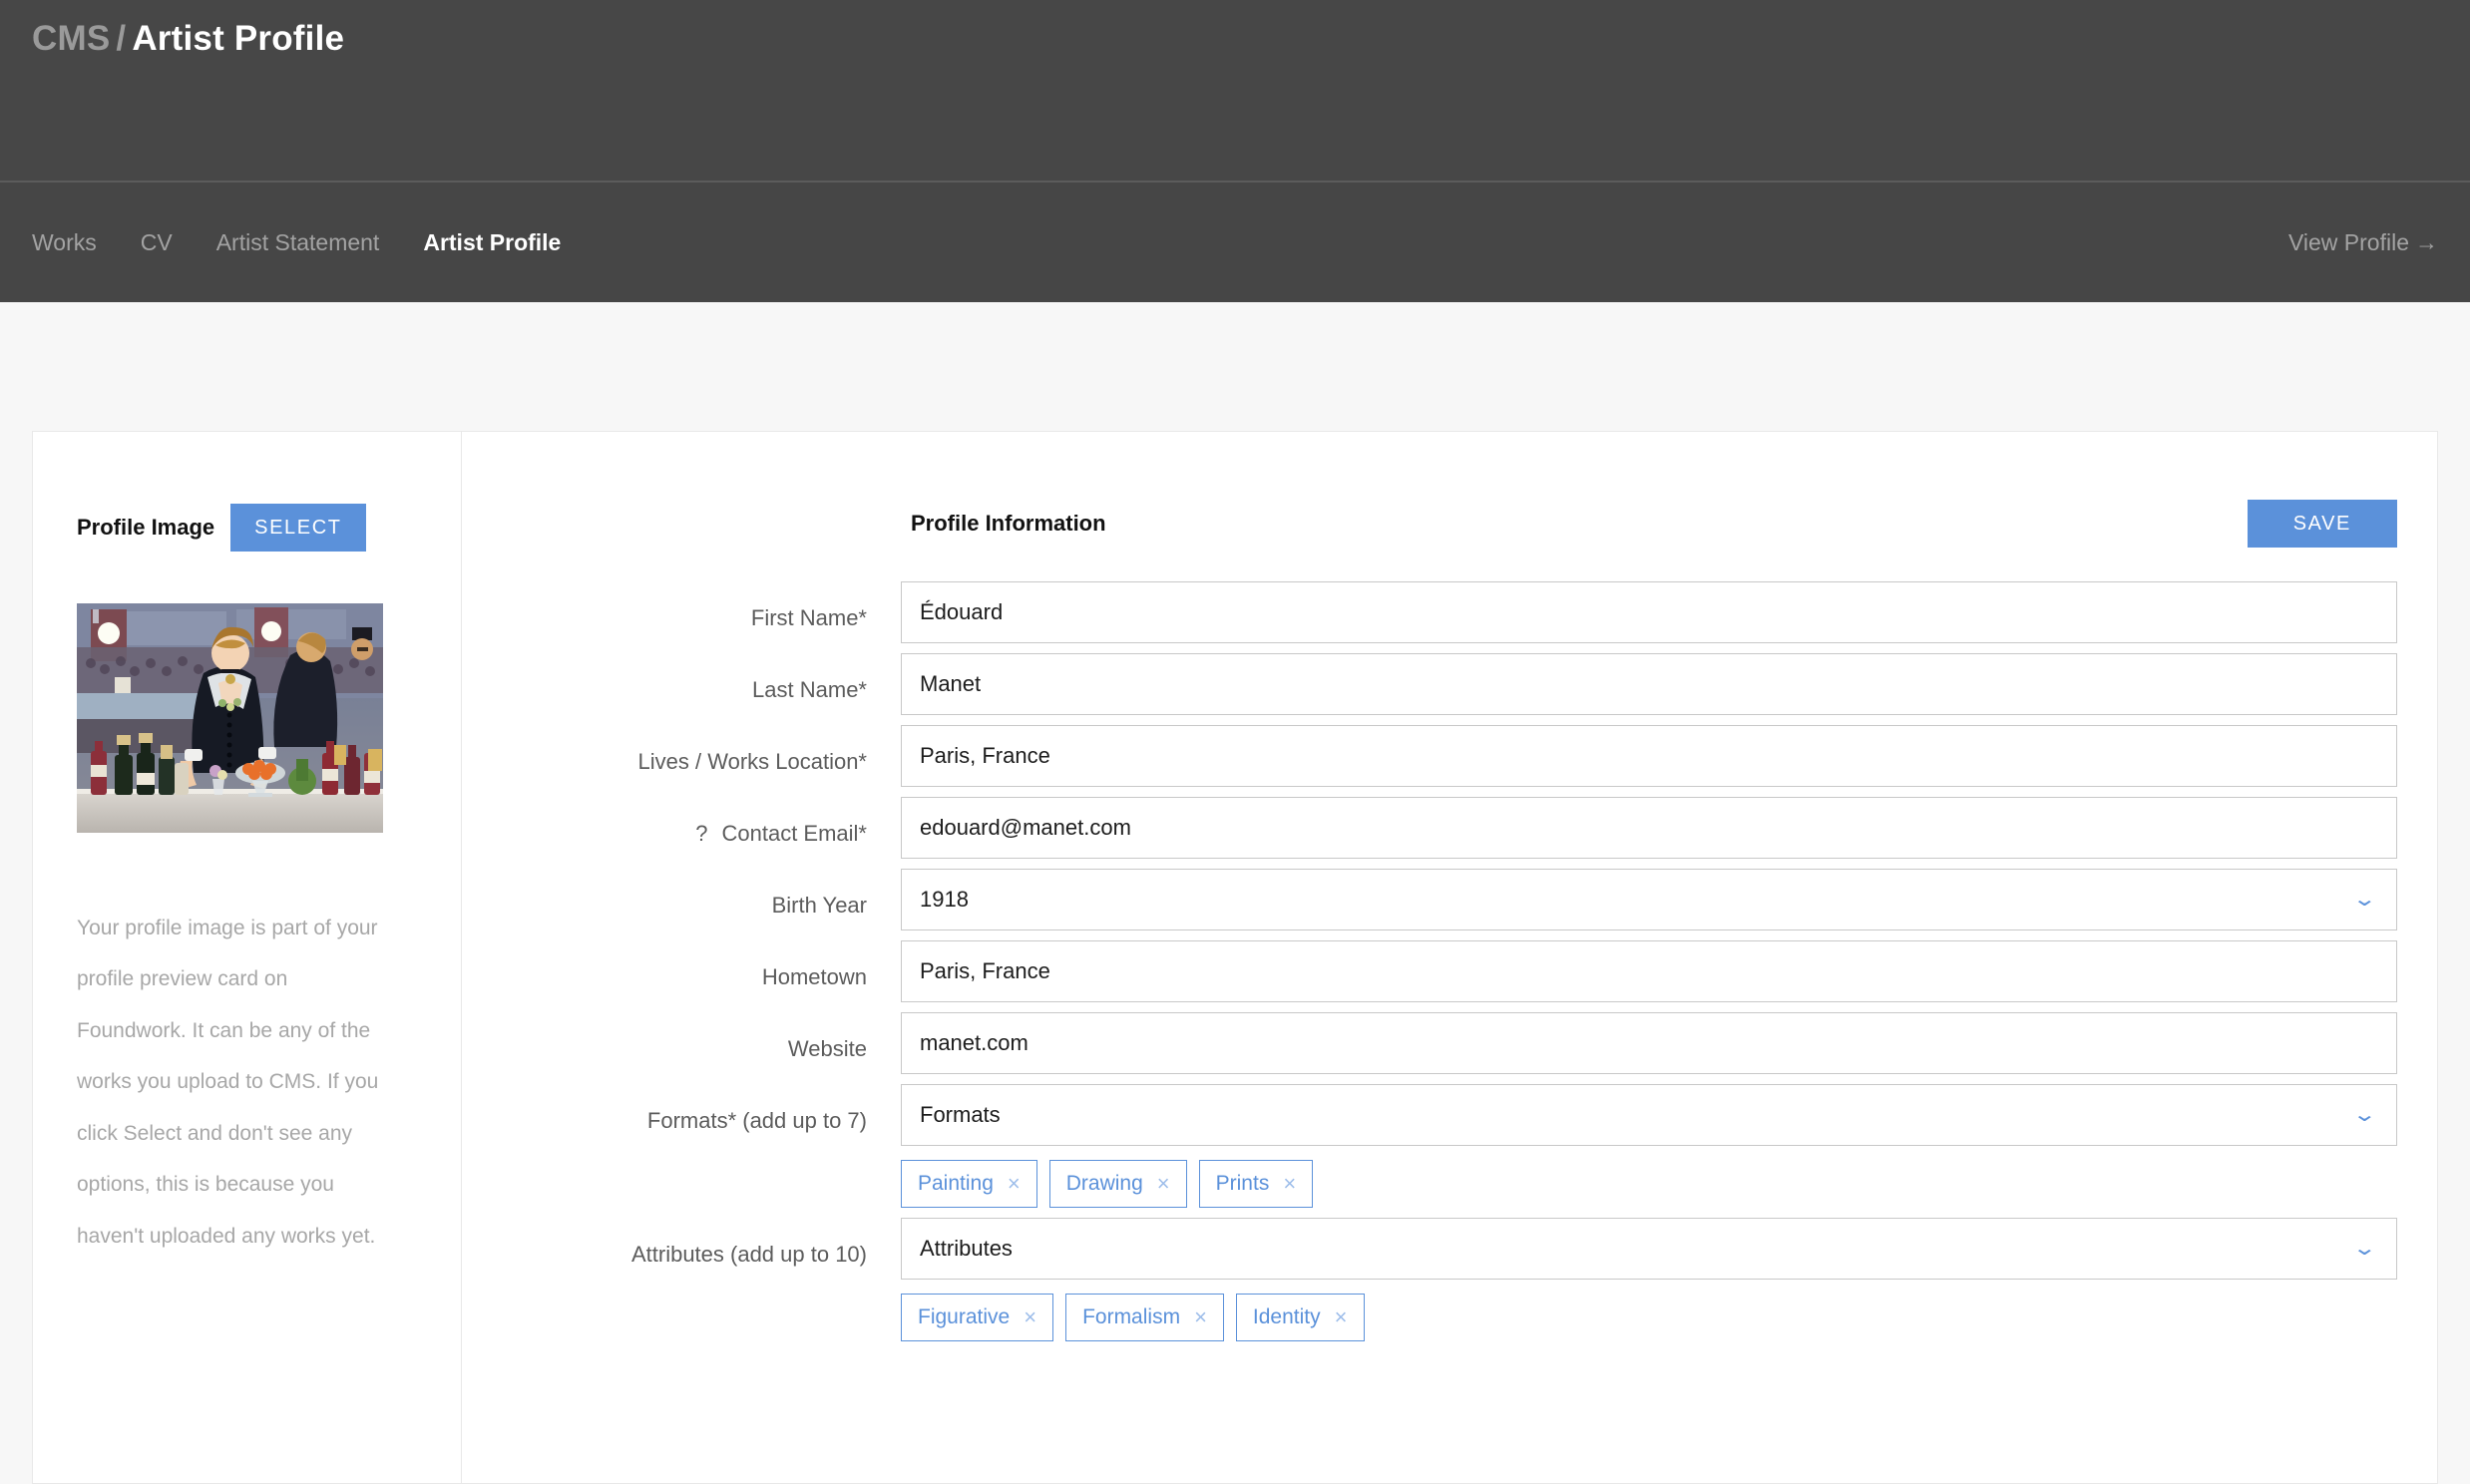 The height and width of the screenshot is (1484, 2470). What do you see at coordinates (794, 833) in the screenshot?
I see `contact-email-label-text: Contact Email*` at bounding box center [794, 833].